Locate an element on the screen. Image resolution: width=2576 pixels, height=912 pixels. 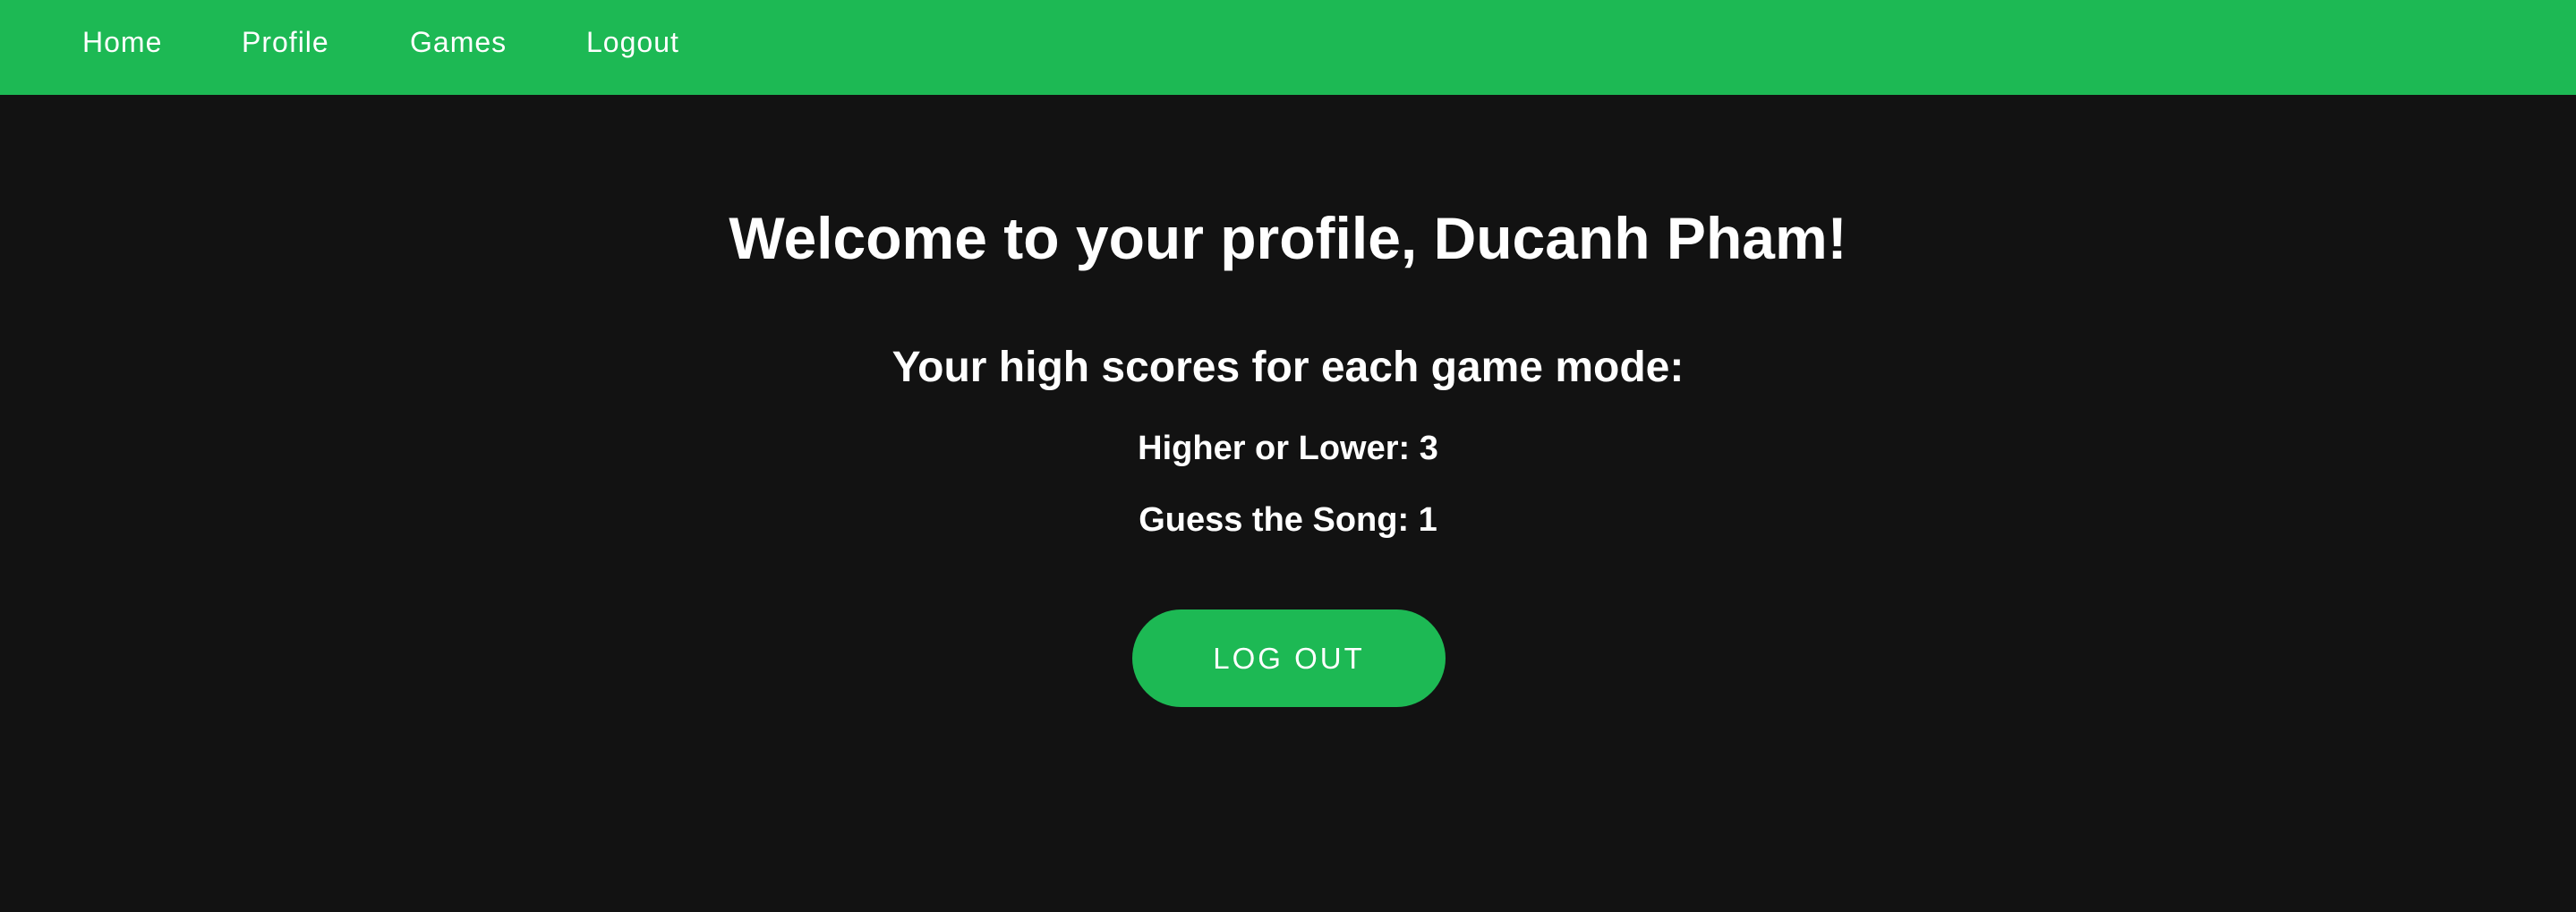
nav-link-home: Home is located at coordinates (122, 42).